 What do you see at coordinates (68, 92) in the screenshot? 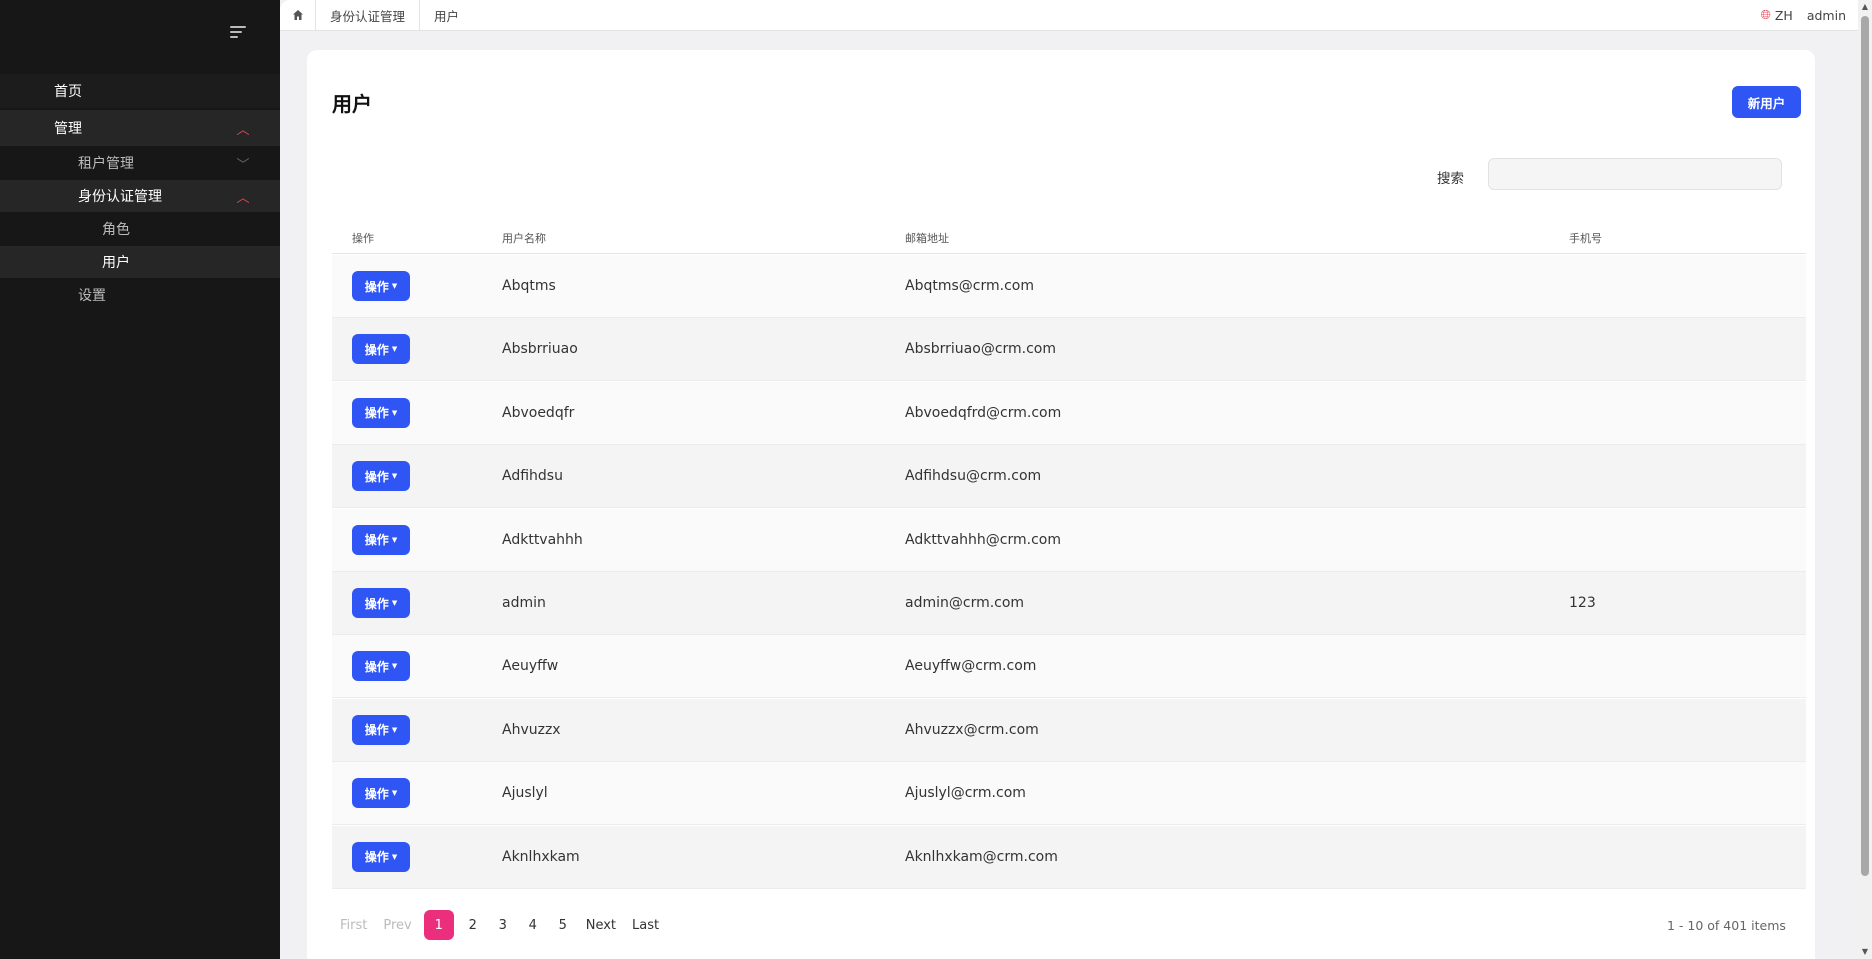
I see `sidebar-item-label: 首页` at bounding box center [68, 92].